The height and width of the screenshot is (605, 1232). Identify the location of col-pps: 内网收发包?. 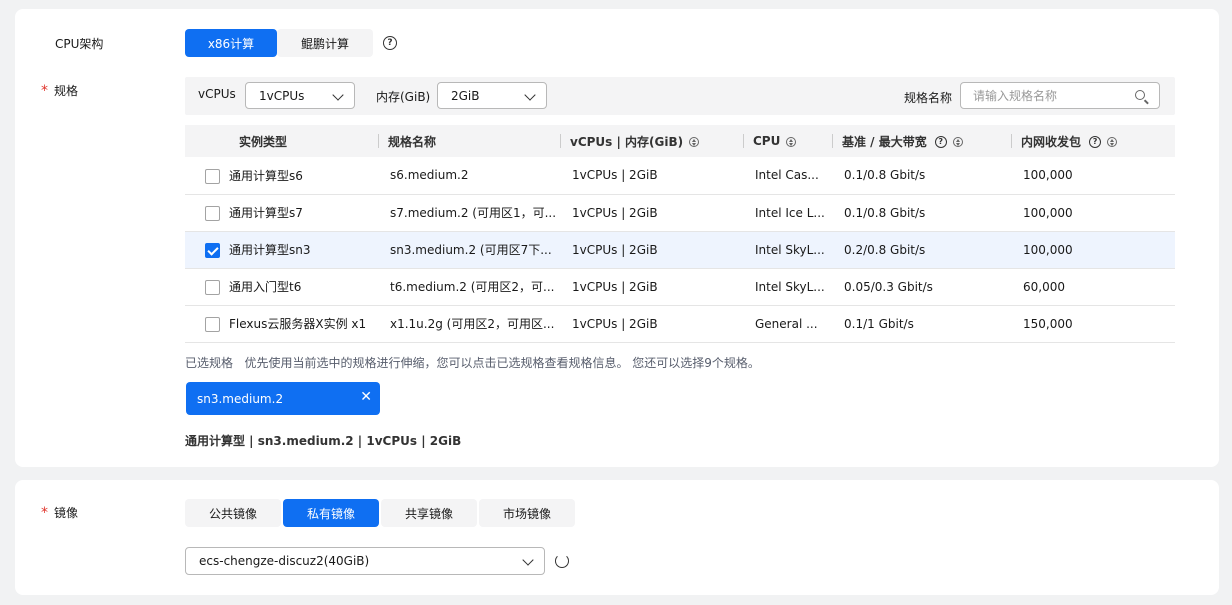
(1093, 141).